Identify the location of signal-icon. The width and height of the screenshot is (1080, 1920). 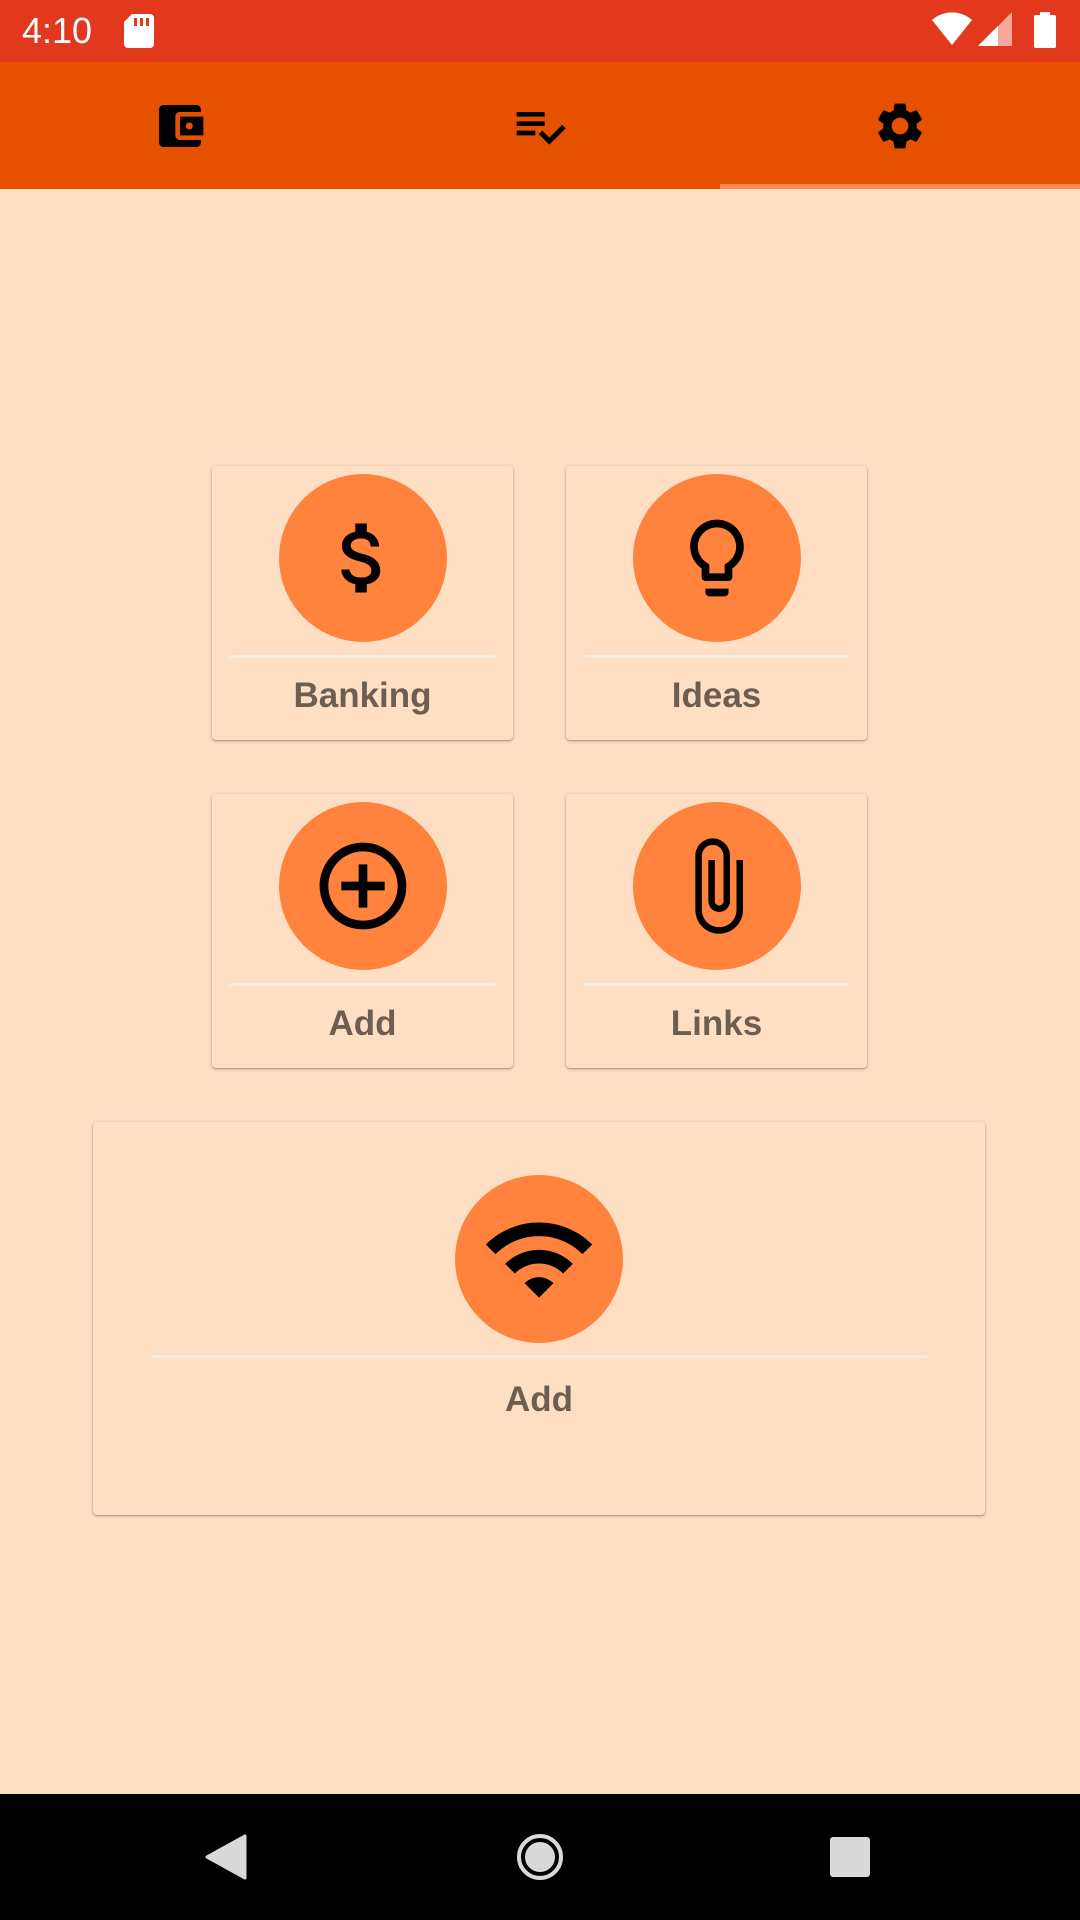
(995, 29).